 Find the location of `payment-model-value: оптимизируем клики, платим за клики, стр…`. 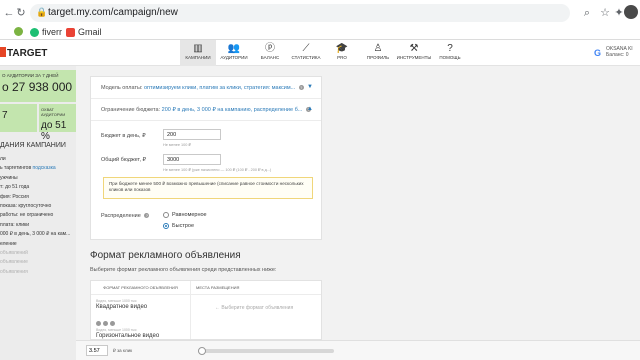

payment-model-value: оптимизируем клики, платим за клики, стр… is located at coordinates (219, 88).